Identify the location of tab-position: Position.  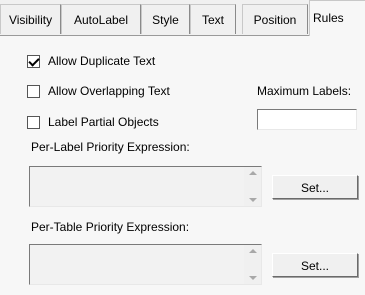
(275, 19).